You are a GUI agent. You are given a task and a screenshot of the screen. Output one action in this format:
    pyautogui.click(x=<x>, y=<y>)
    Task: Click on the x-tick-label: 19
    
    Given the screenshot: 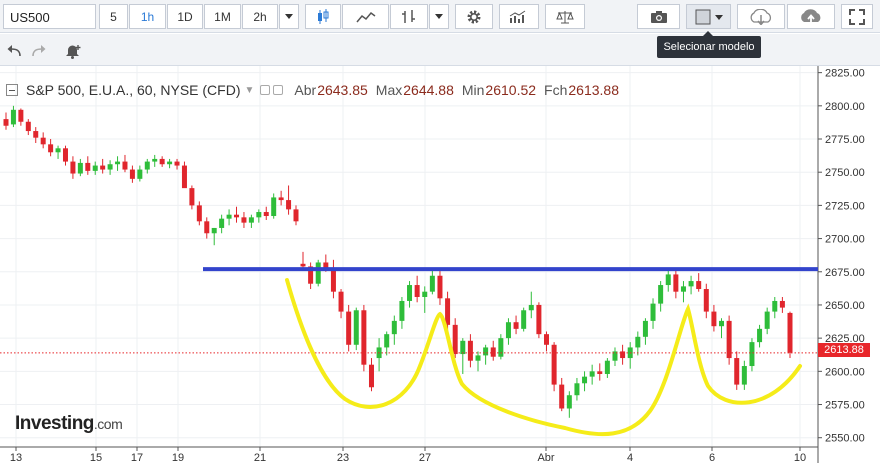 What is the action you would take?
    pyautogui.click(x=178, y=457)
    